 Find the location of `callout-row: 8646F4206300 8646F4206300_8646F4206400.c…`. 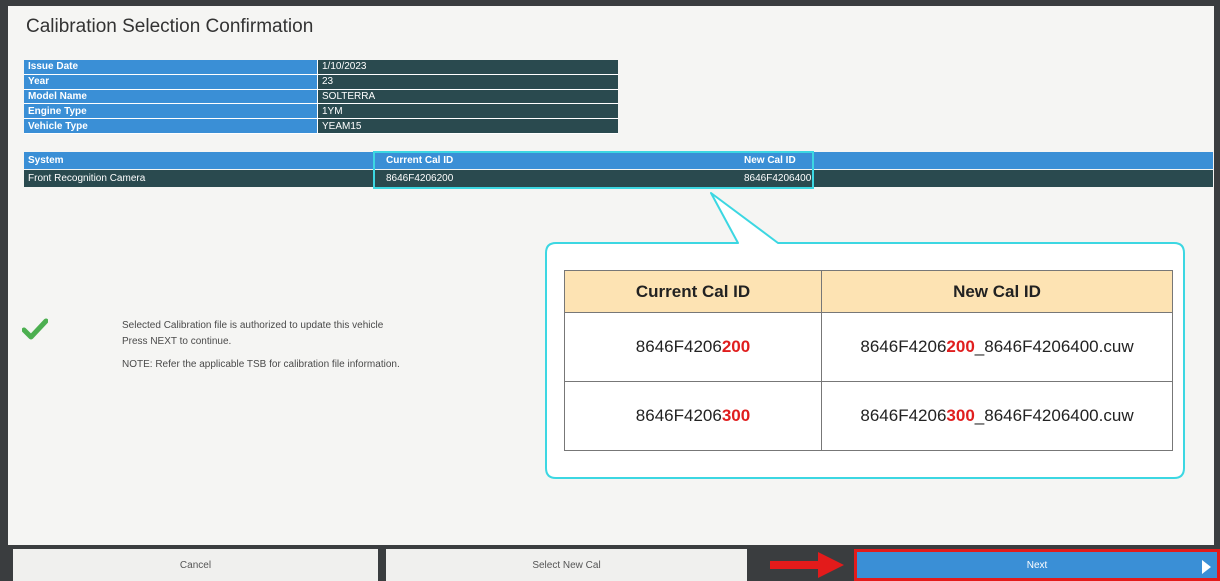

callout-row: 8646F4206300 8646F4206300_8646F4206400.c… is located at coordinates (868, 416).